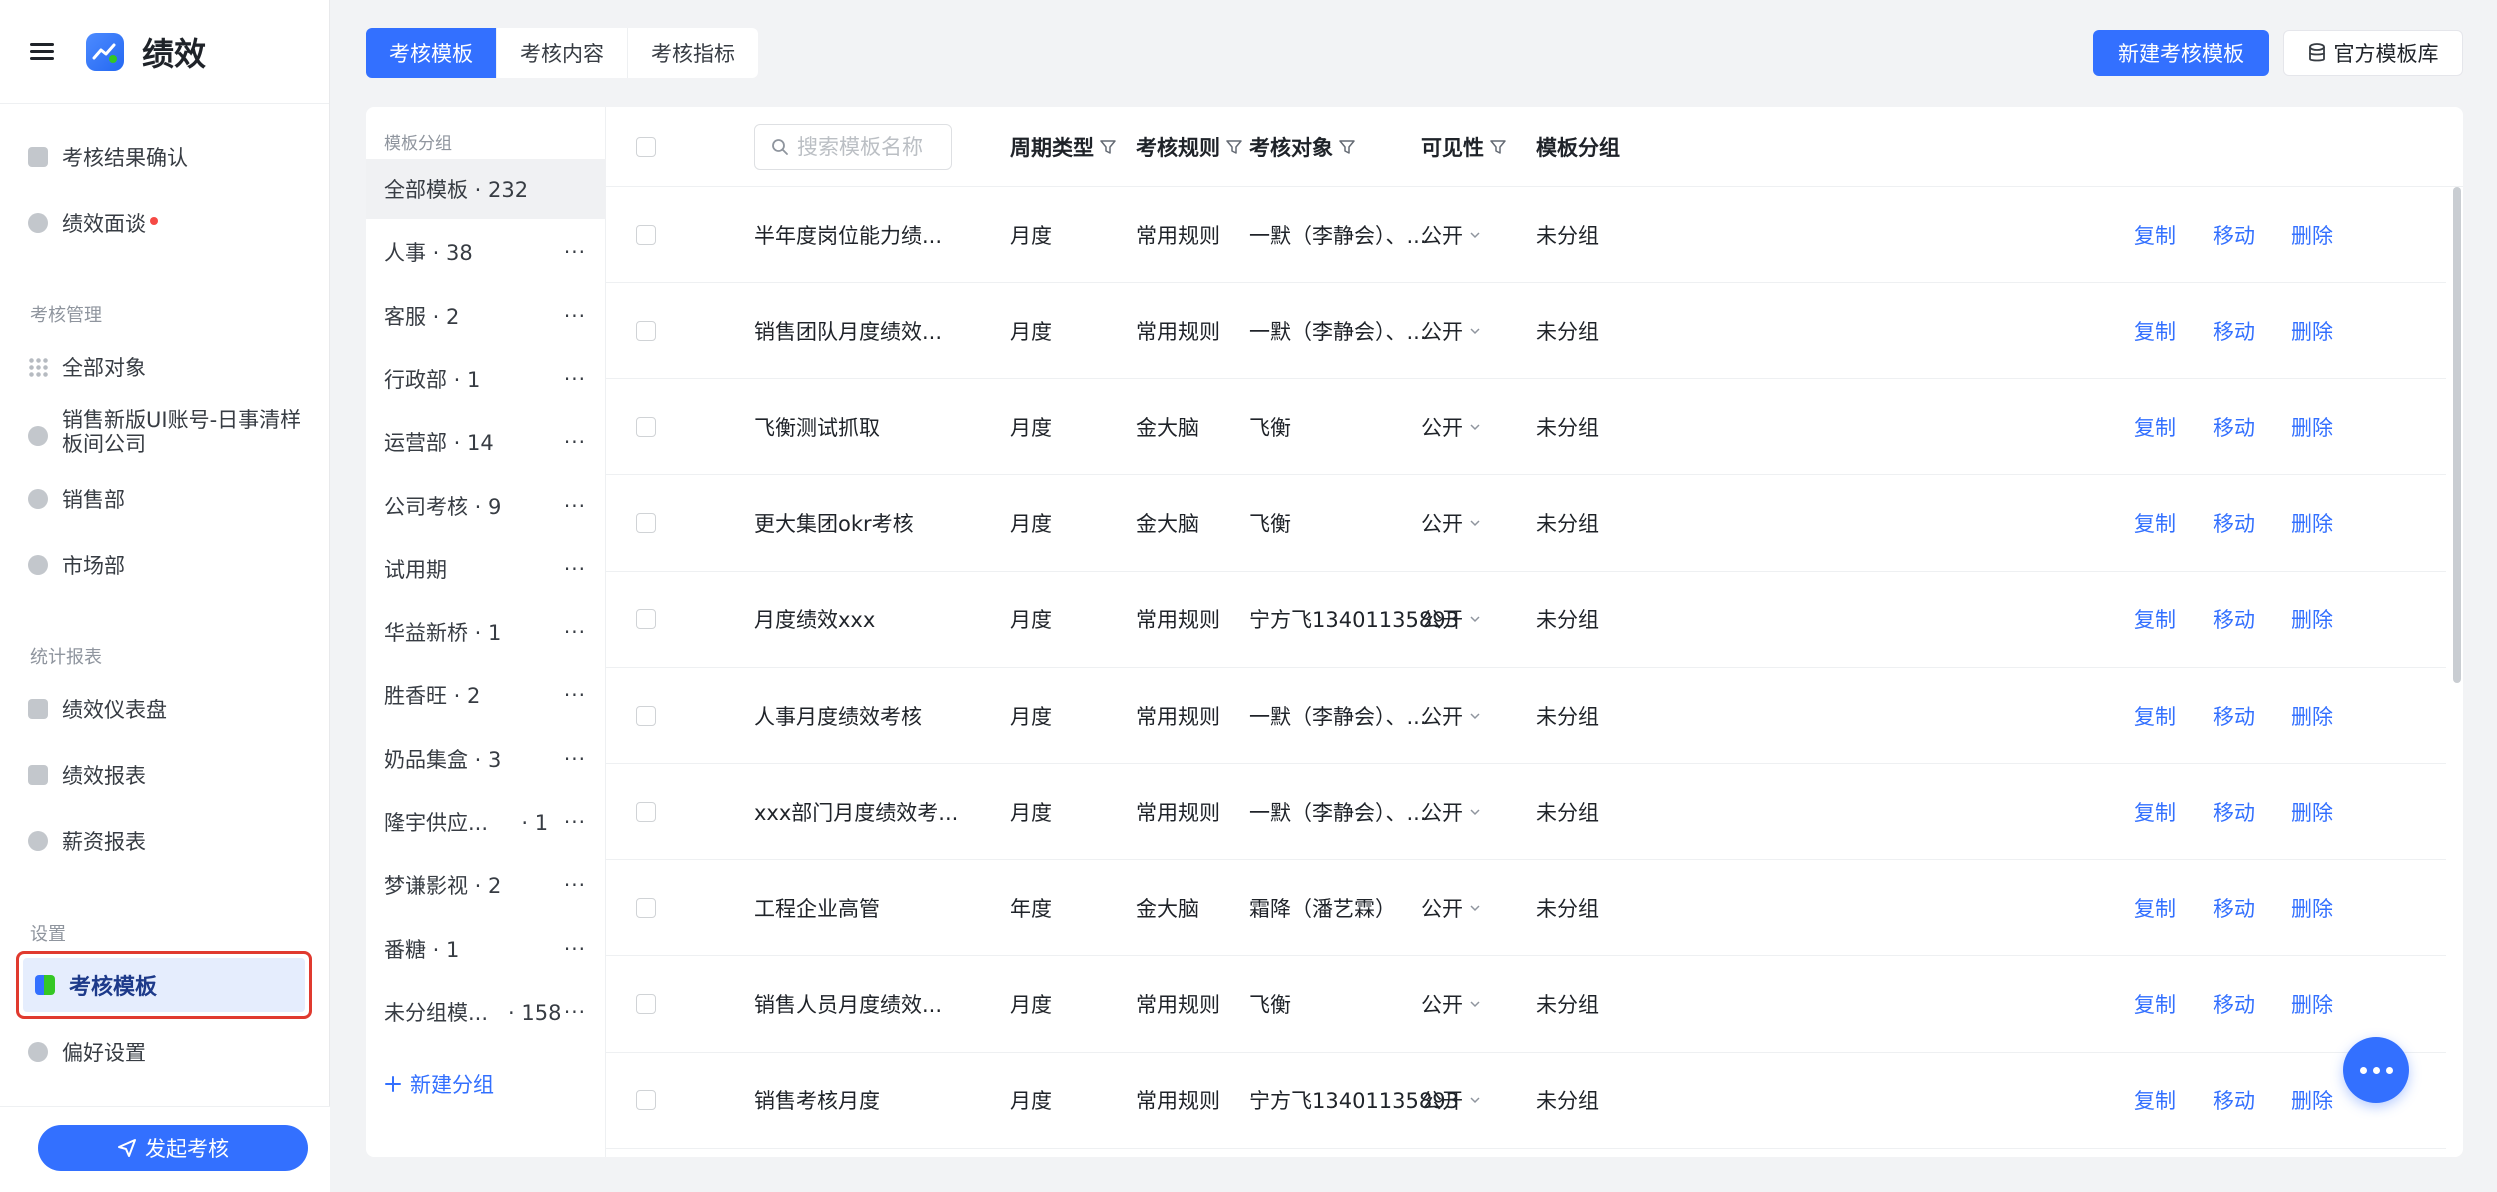  What do you see at coordinates (817, 907) in the screenshot?
I see `template-name: 工程企业高管` at bounding box center [817, 907].